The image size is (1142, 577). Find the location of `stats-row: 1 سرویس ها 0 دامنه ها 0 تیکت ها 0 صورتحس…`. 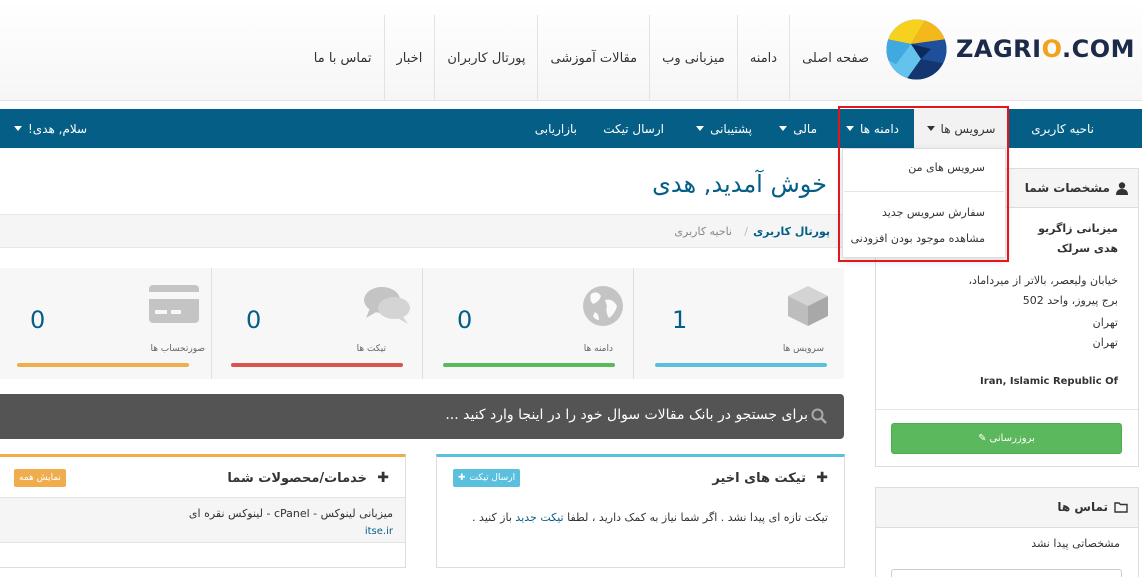

stats-row: 1 سرویس ها 0 دامنه ها 0 تیکت ها 0 صورتحس… is located at coordinates (422, 323).